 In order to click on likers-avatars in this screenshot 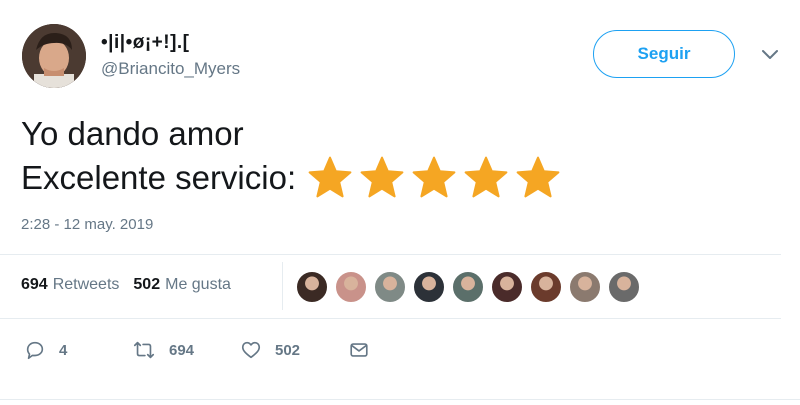, I will do `click(471, 287)`.